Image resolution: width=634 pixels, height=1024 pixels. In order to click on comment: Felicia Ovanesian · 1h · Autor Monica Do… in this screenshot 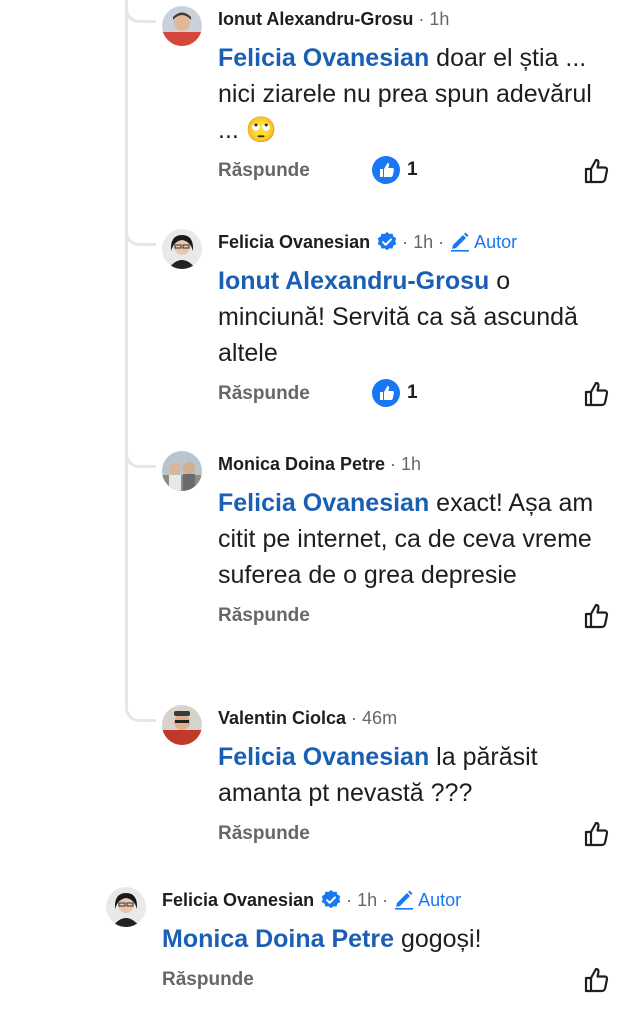, I will do `click(370, 955)`.